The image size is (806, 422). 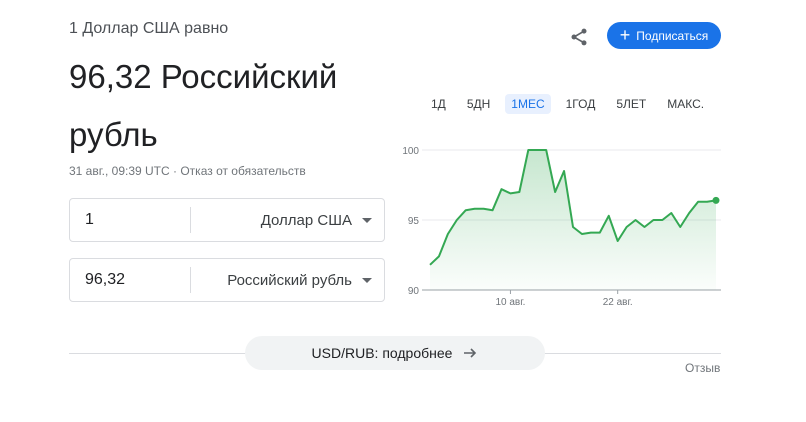 What do you see at coordinates (510, 302) in the screenshot?
I see `x-tick-label: 10 авг.` at bounding box center [510, 302].